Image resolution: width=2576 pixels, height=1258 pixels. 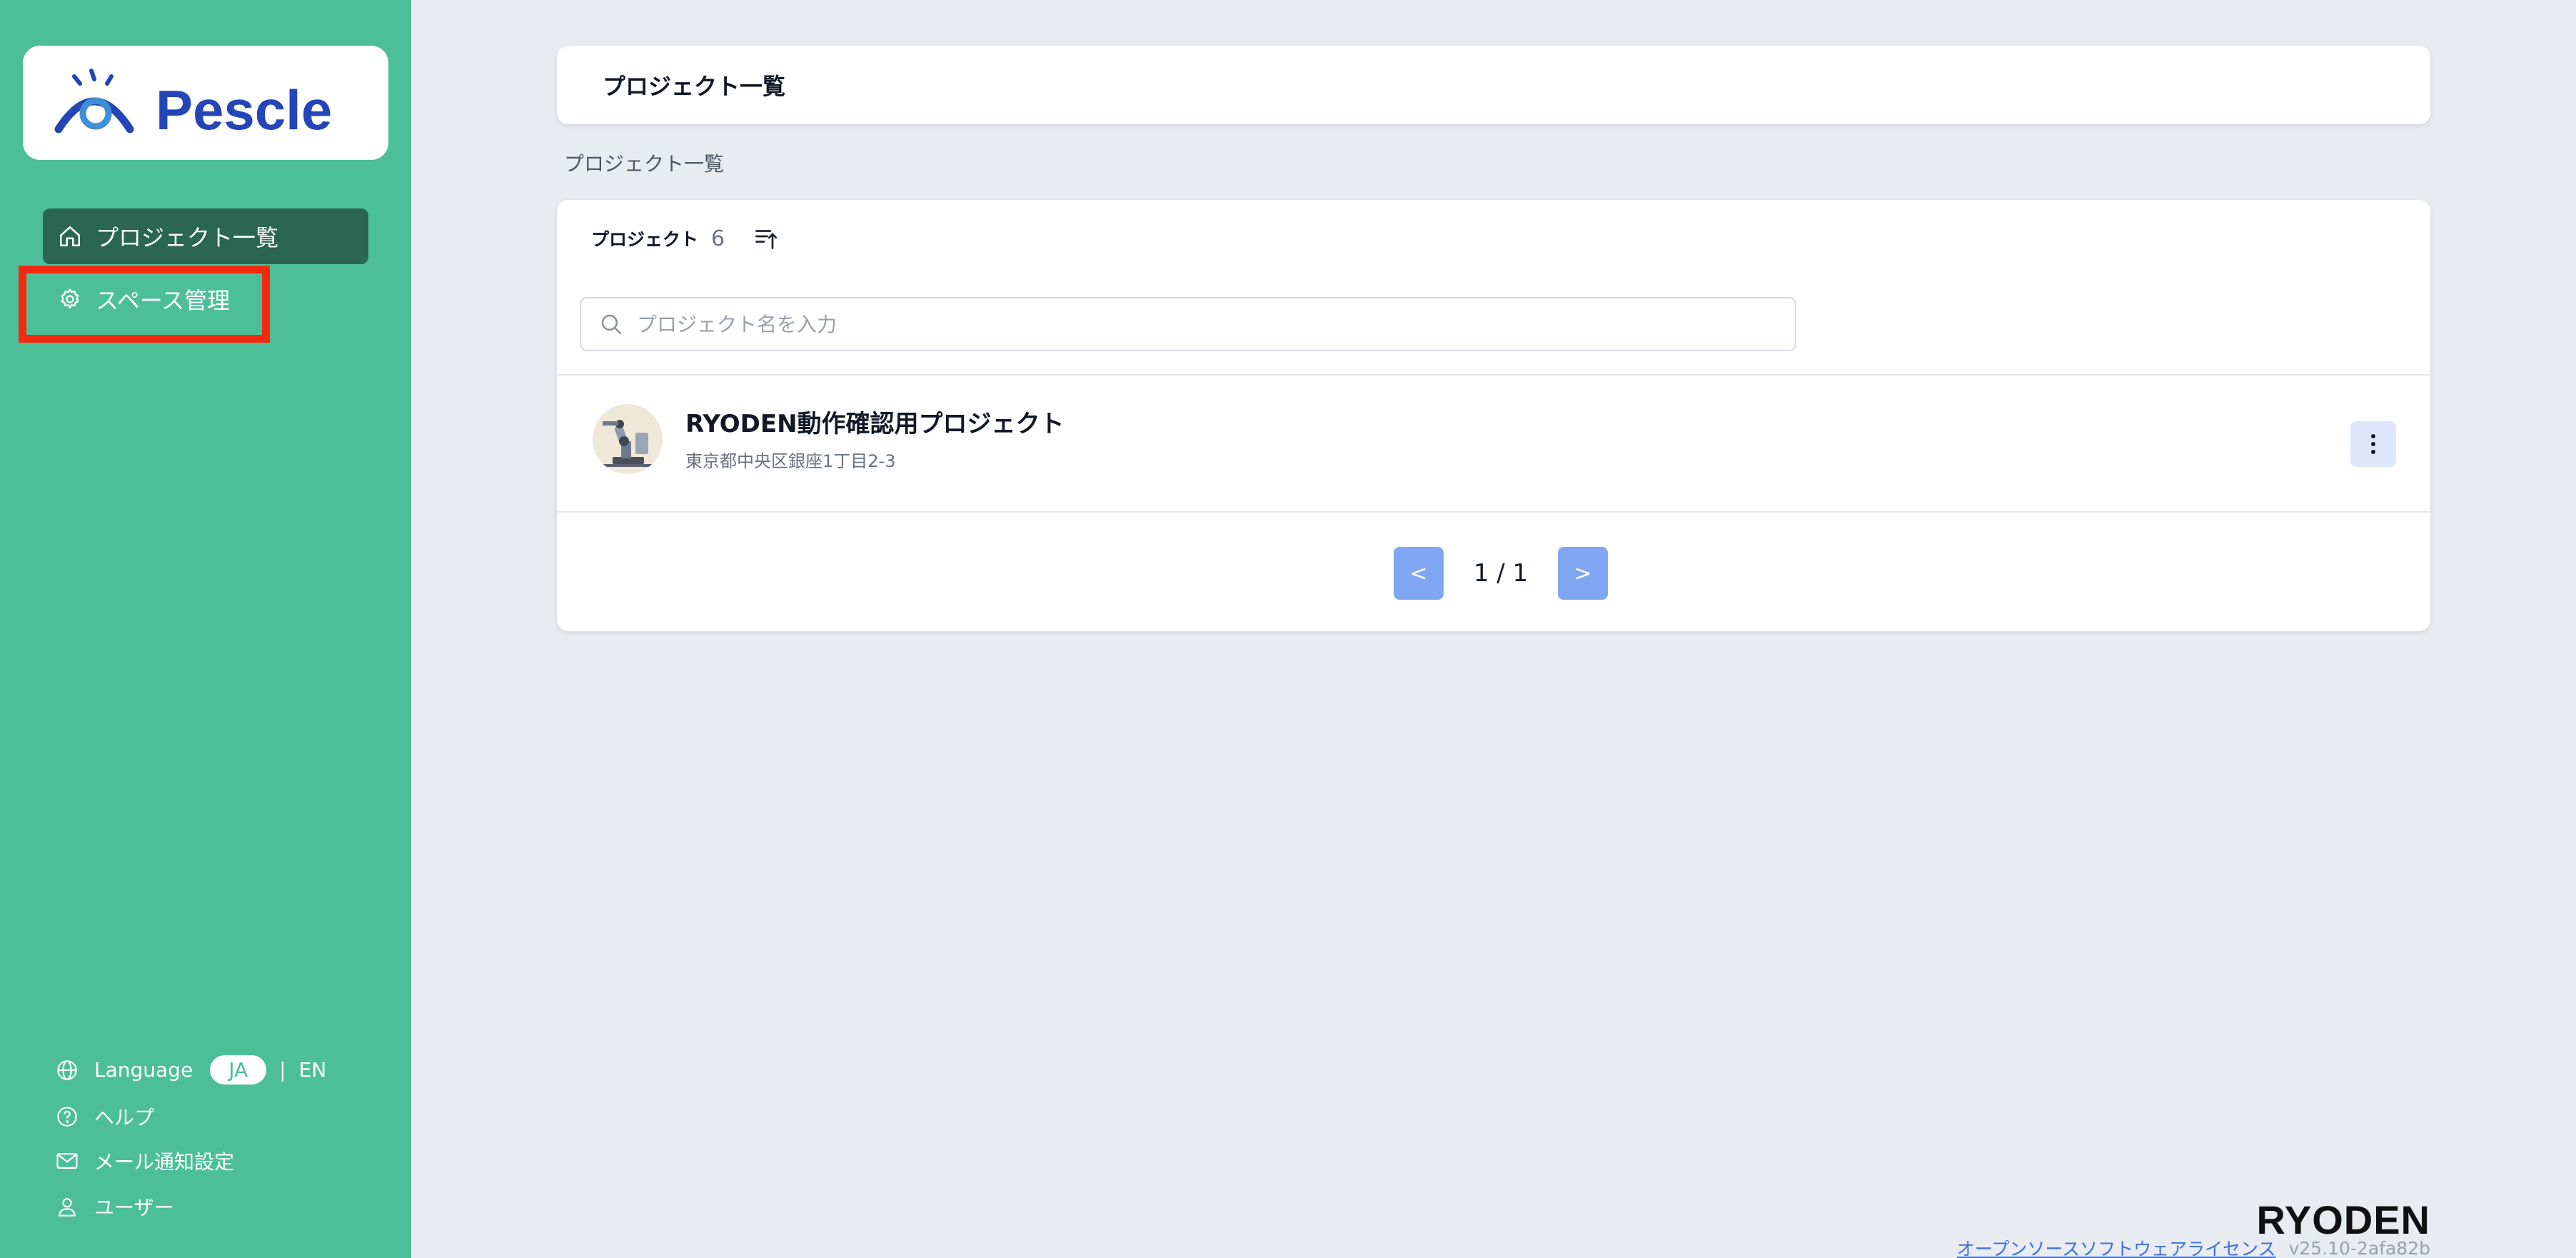 I want to click on globe-icon, so click(x=67, y=1070).